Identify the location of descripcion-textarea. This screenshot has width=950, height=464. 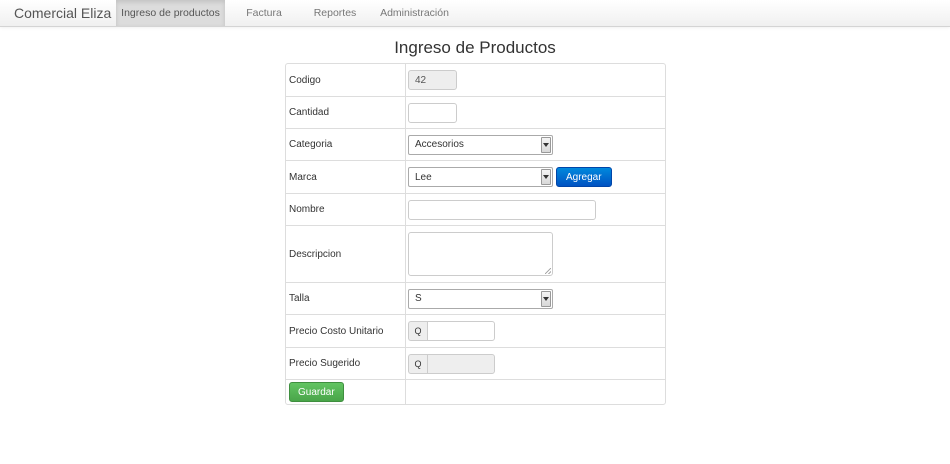
(480, 254).